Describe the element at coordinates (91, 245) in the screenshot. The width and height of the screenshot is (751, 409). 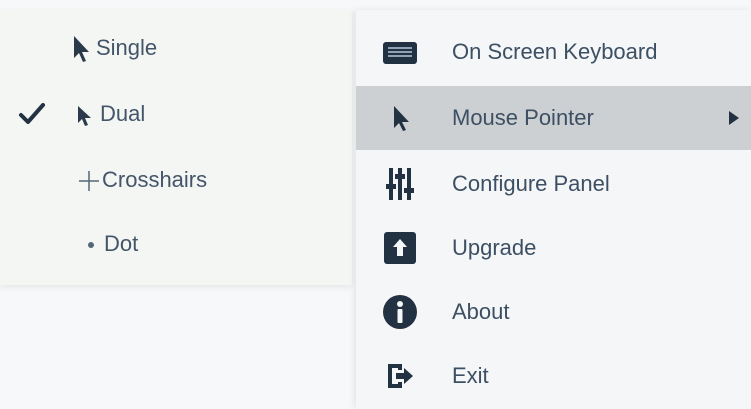
I see `dot-icon` at that location.